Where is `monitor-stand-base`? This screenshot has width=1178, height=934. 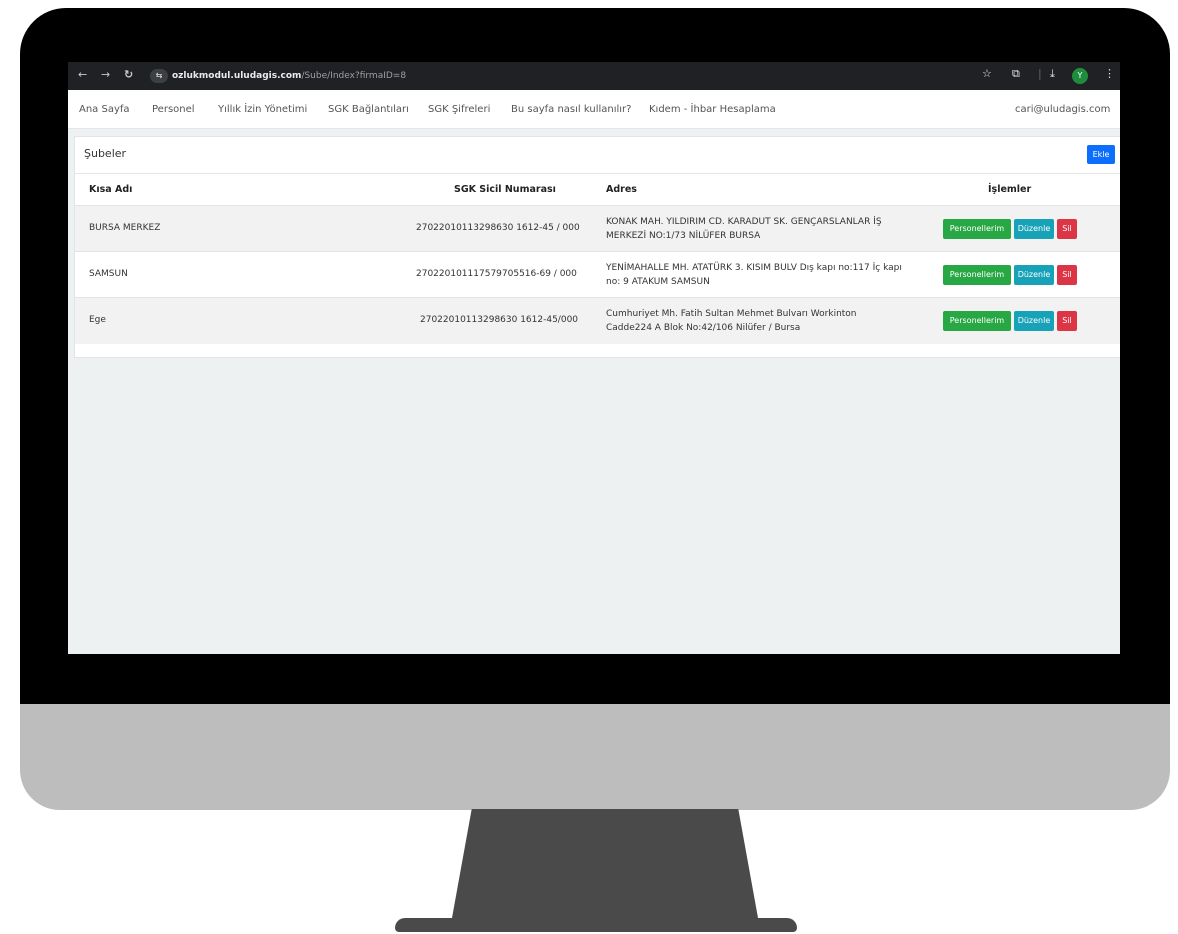
monitor-stand-base is located at coordinates (596, 925).